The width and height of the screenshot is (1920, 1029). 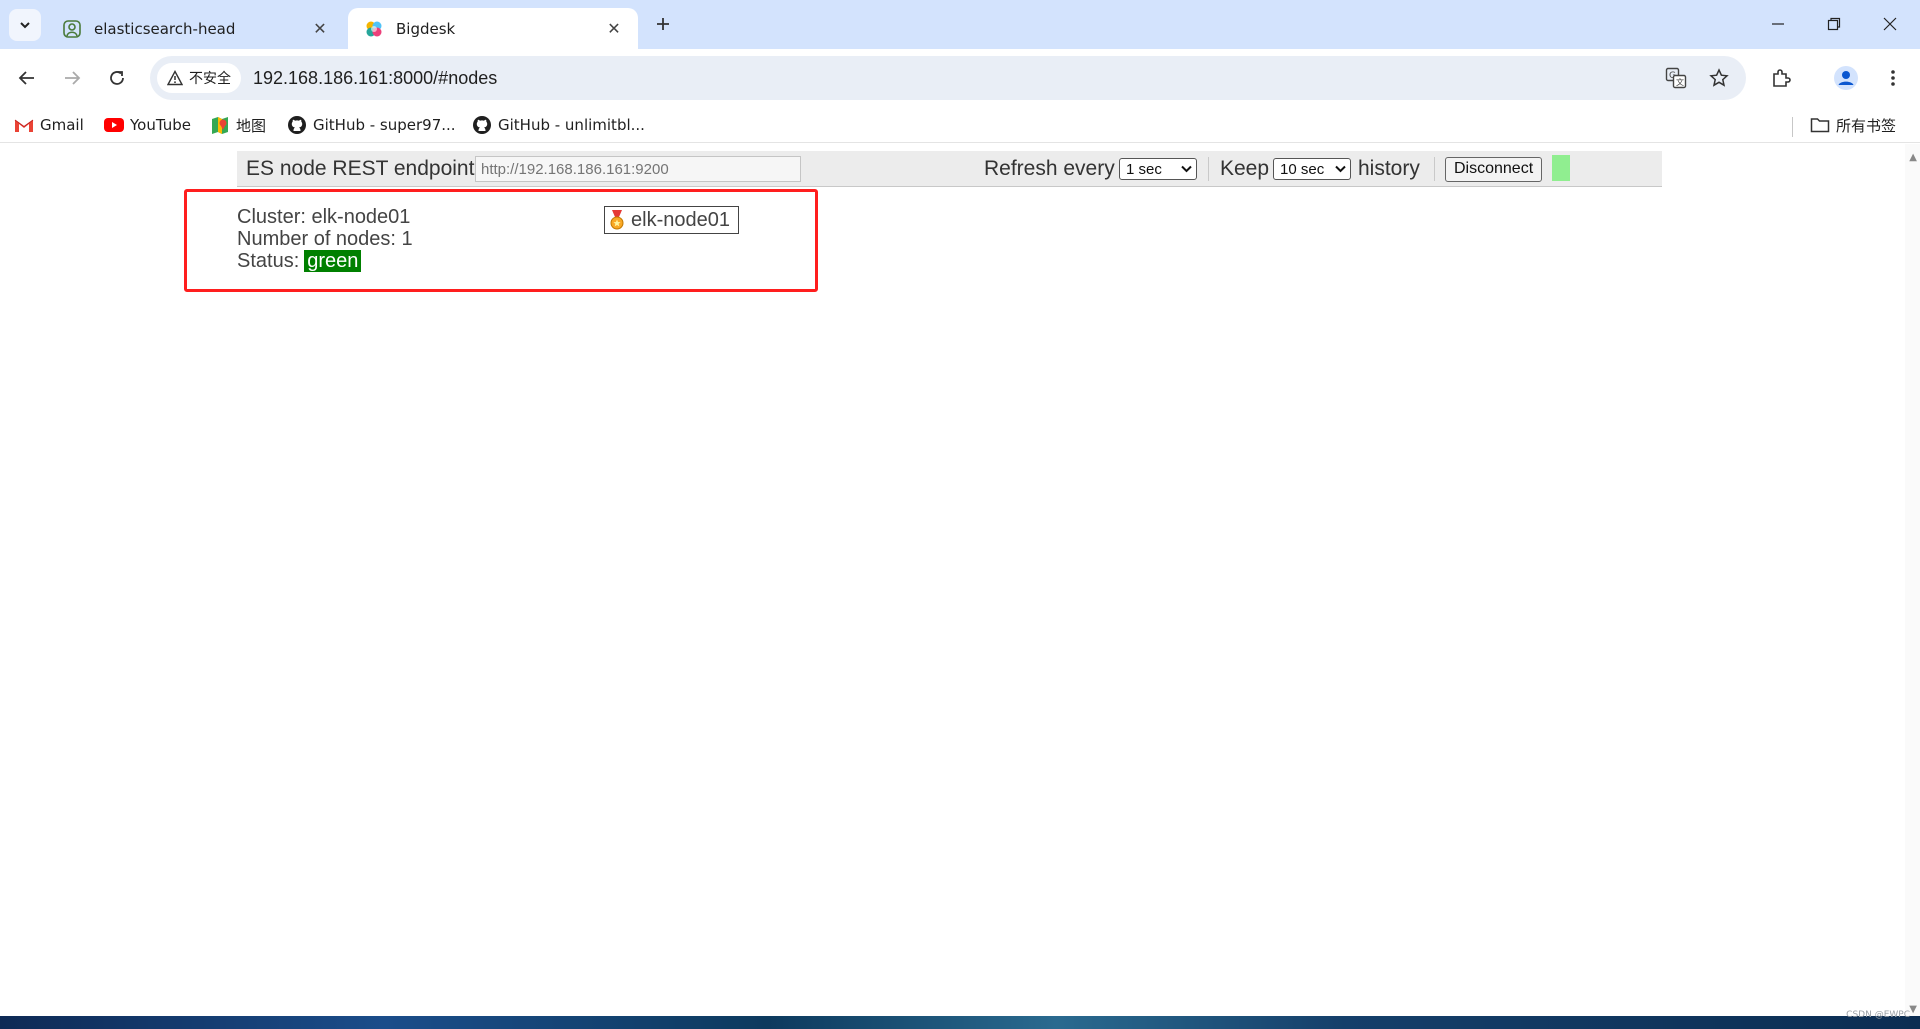 I want to click on maps-icon, so click(x=220, y=125).